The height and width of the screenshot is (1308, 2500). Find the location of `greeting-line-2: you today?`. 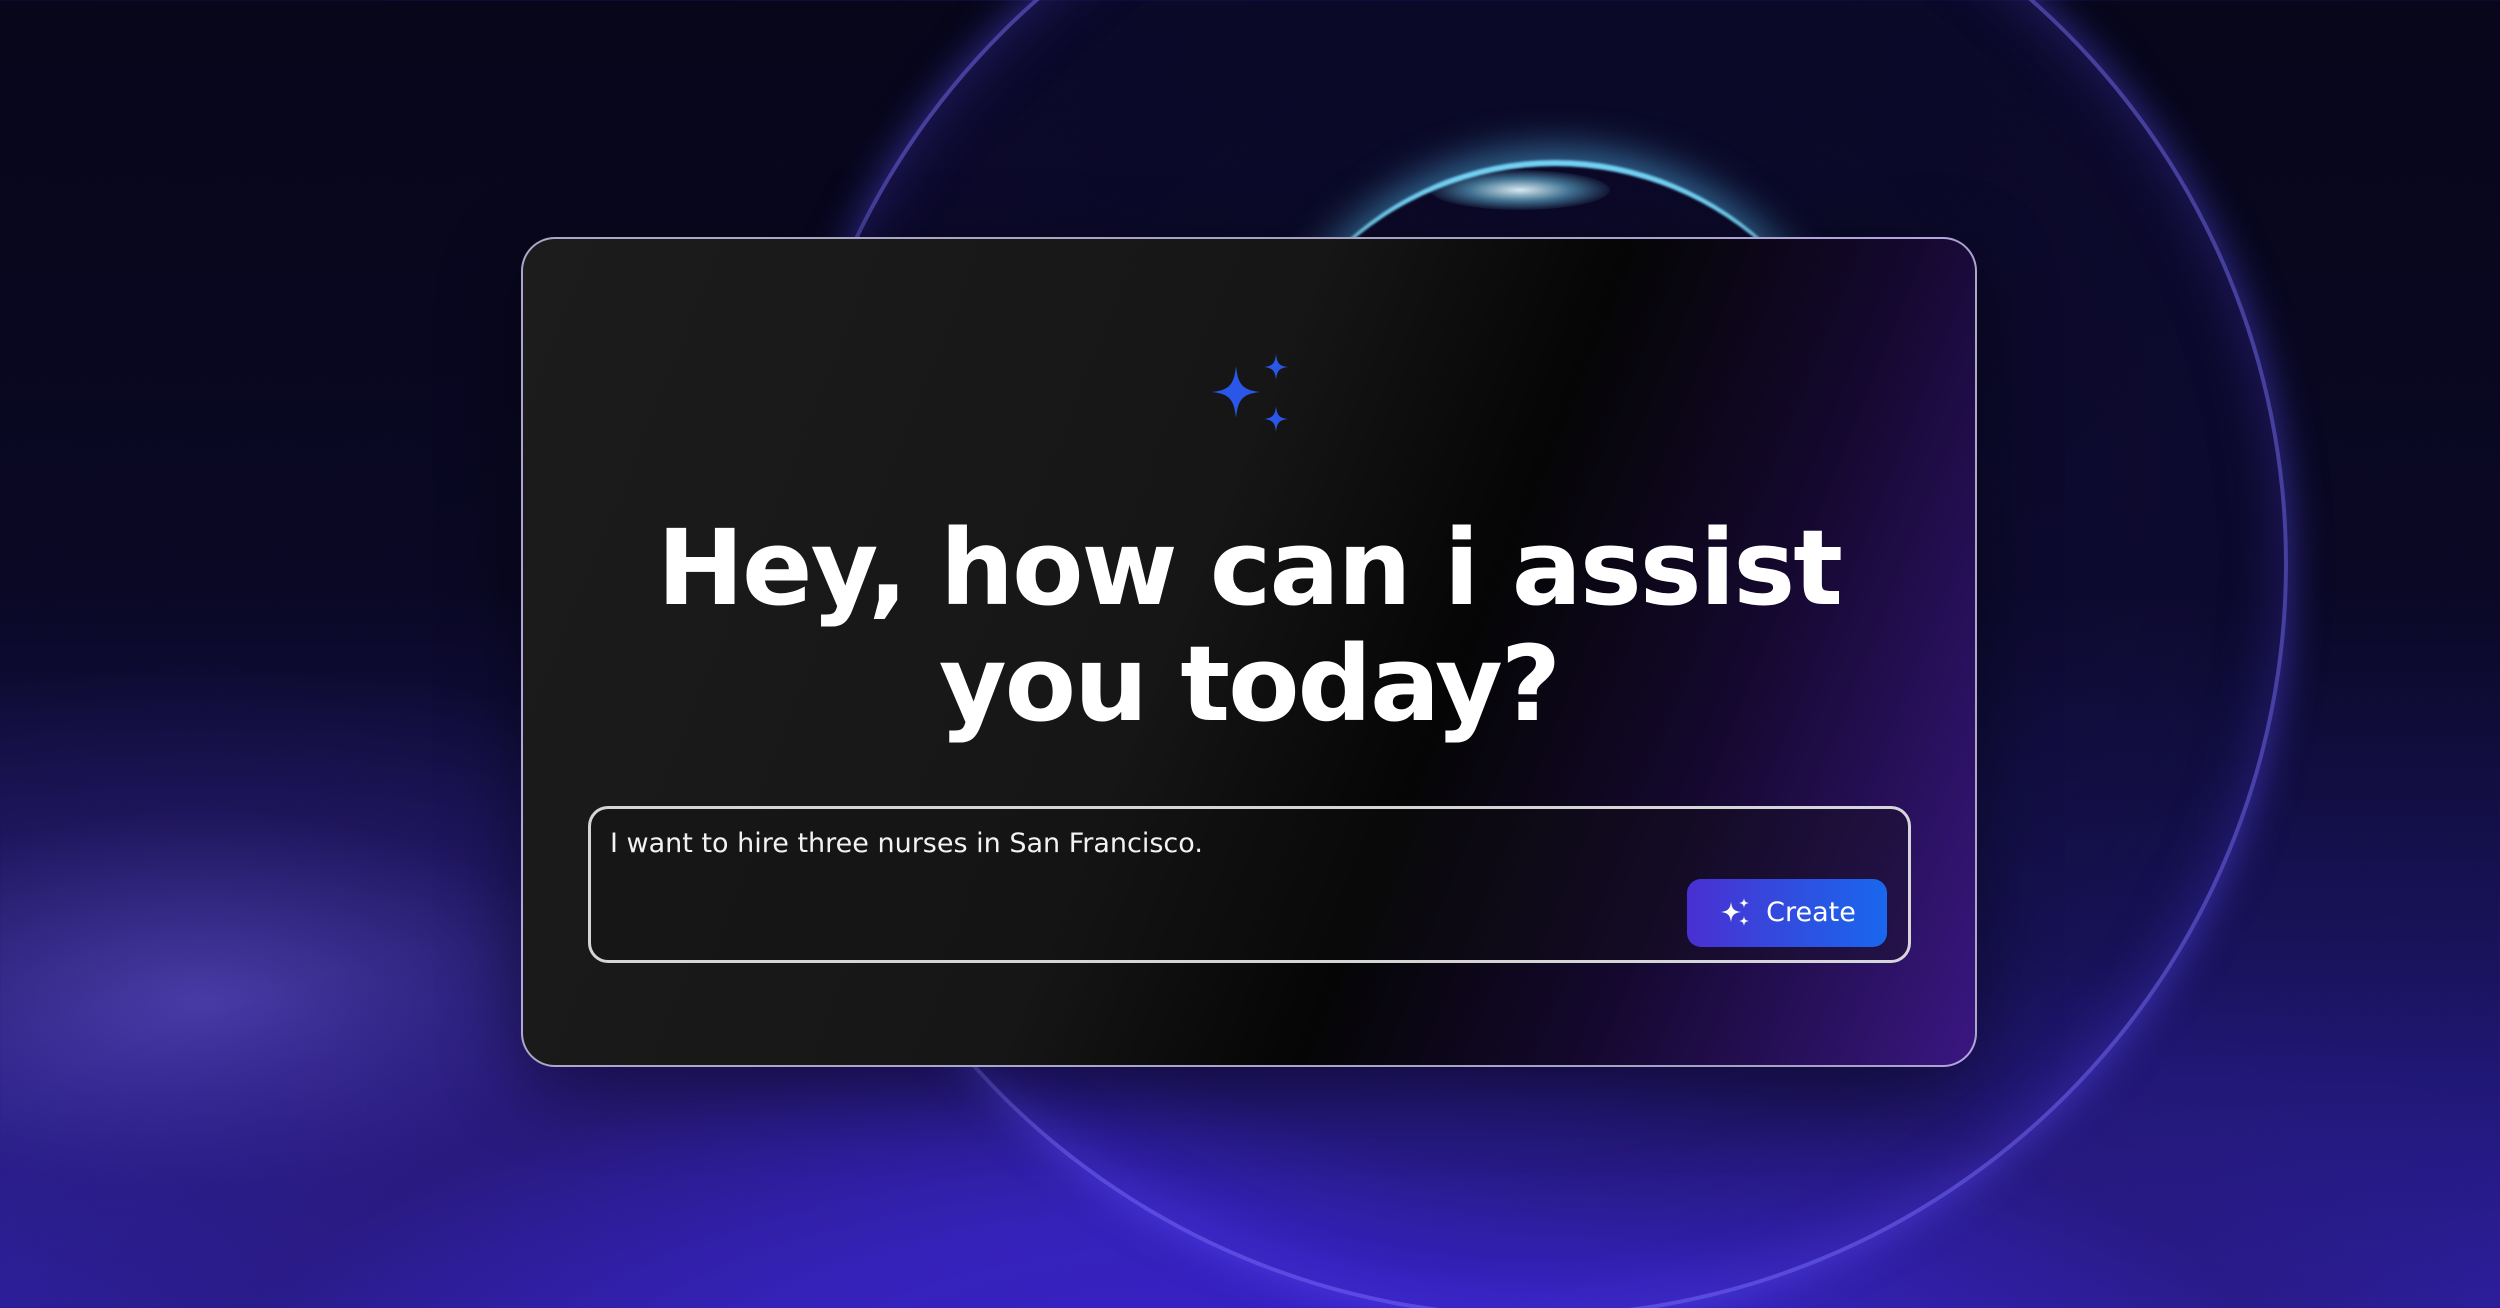

greeting-line-2: you today? is located at coordinates (1249, 684).